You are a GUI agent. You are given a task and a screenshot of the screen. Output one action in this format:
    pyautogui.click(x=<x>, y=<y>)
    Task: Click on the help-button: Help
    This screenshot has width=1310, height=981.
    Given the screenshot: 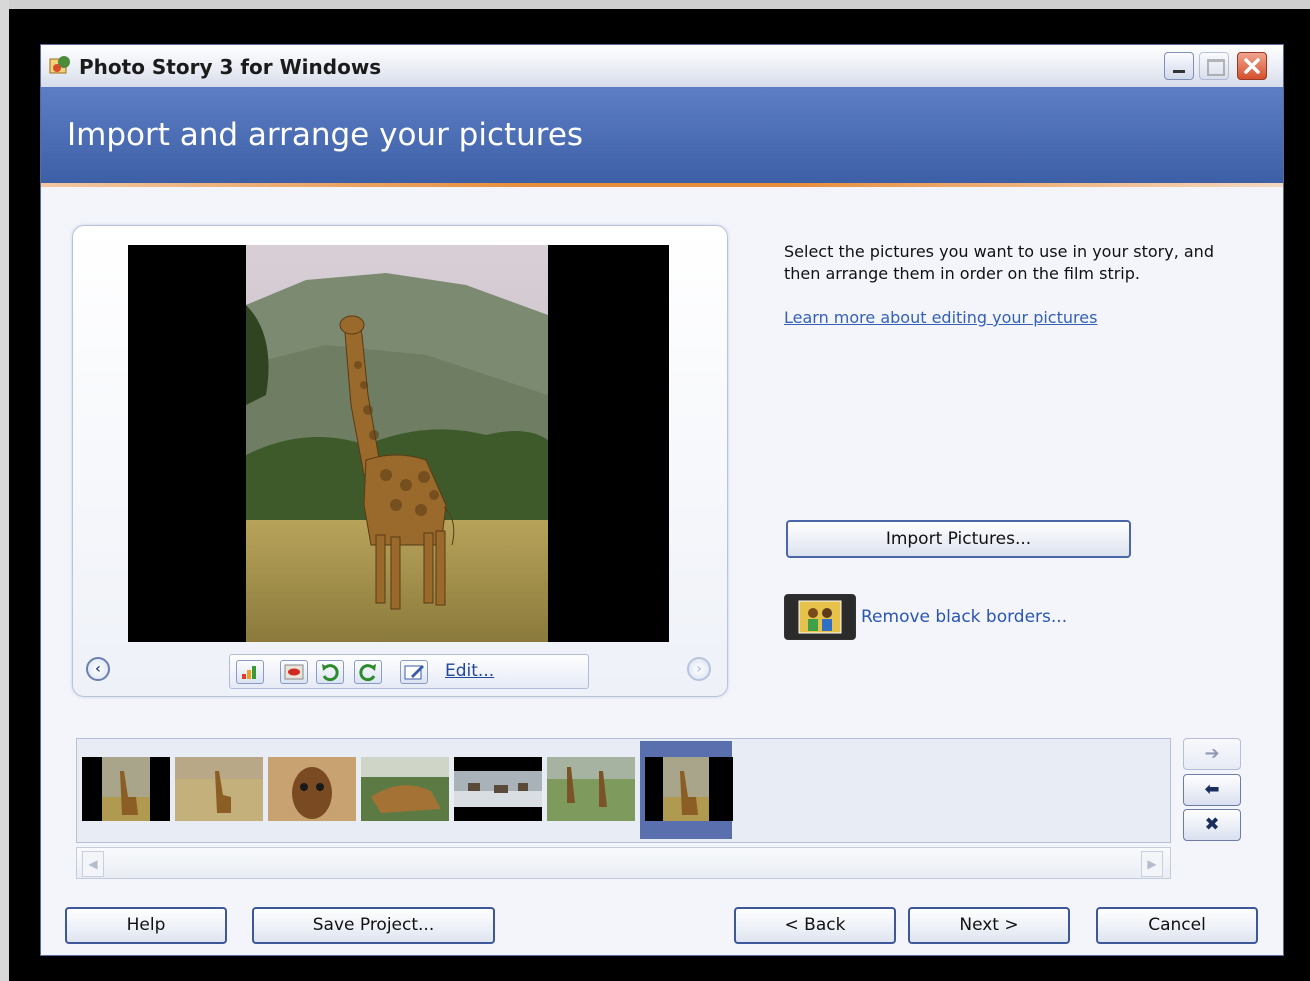 What is the action you would take?
    pyautogui.click(x=146, y=925)
    